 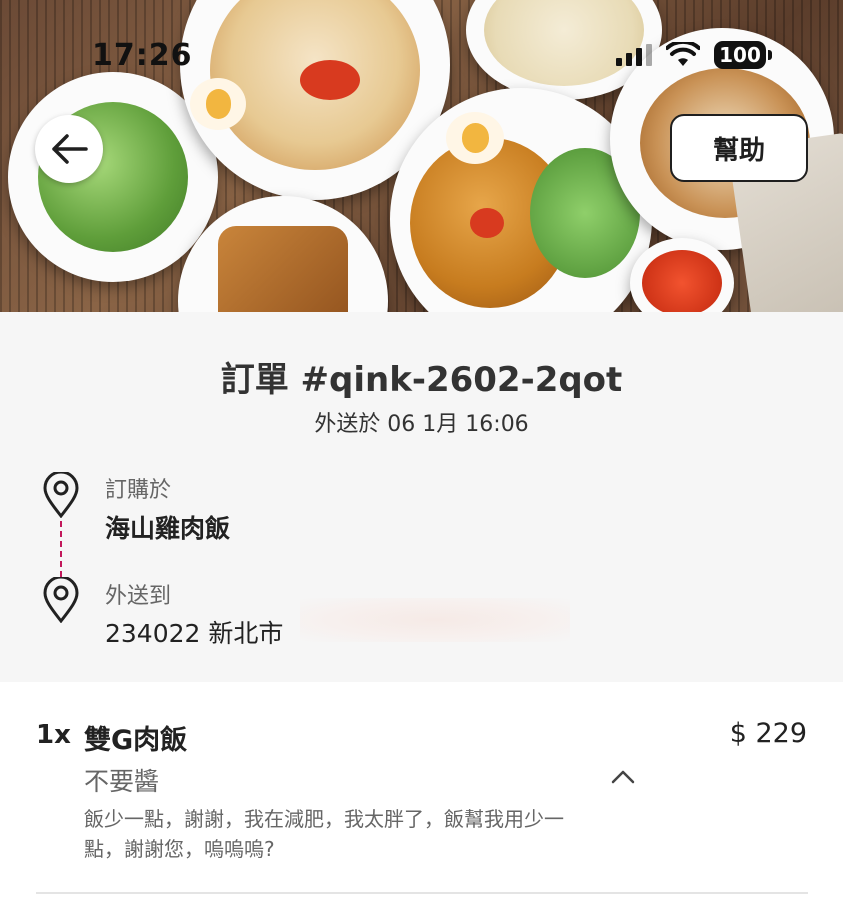 What do you see at coordinates (768, 733) in the screenshot?
I see `item-price: $ 229` at bounding box center [768, 733].